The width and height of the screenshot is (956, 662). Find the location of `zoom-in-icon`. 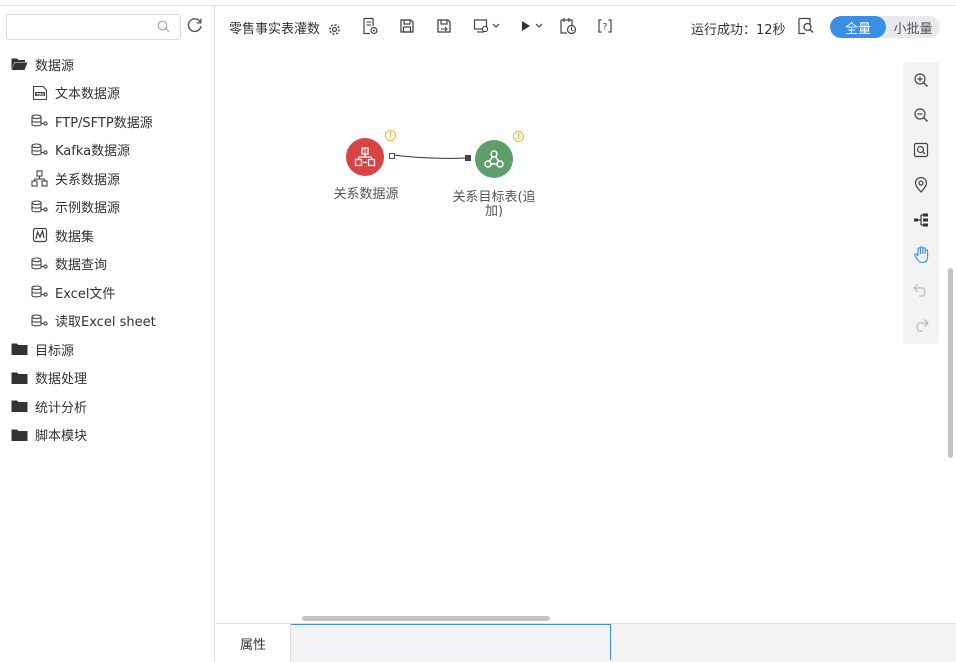

zoom-in-icon is located at coordinates (921, 79).